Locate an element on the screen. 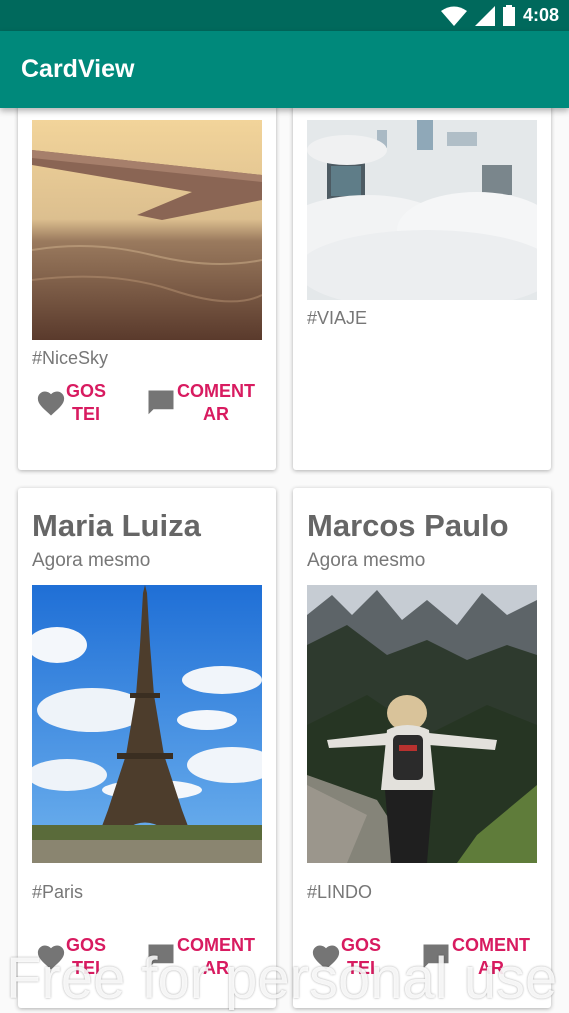 This screenshot has height=1013, width=569. status-icons: 4:08 is located at coordinates (499, 15).